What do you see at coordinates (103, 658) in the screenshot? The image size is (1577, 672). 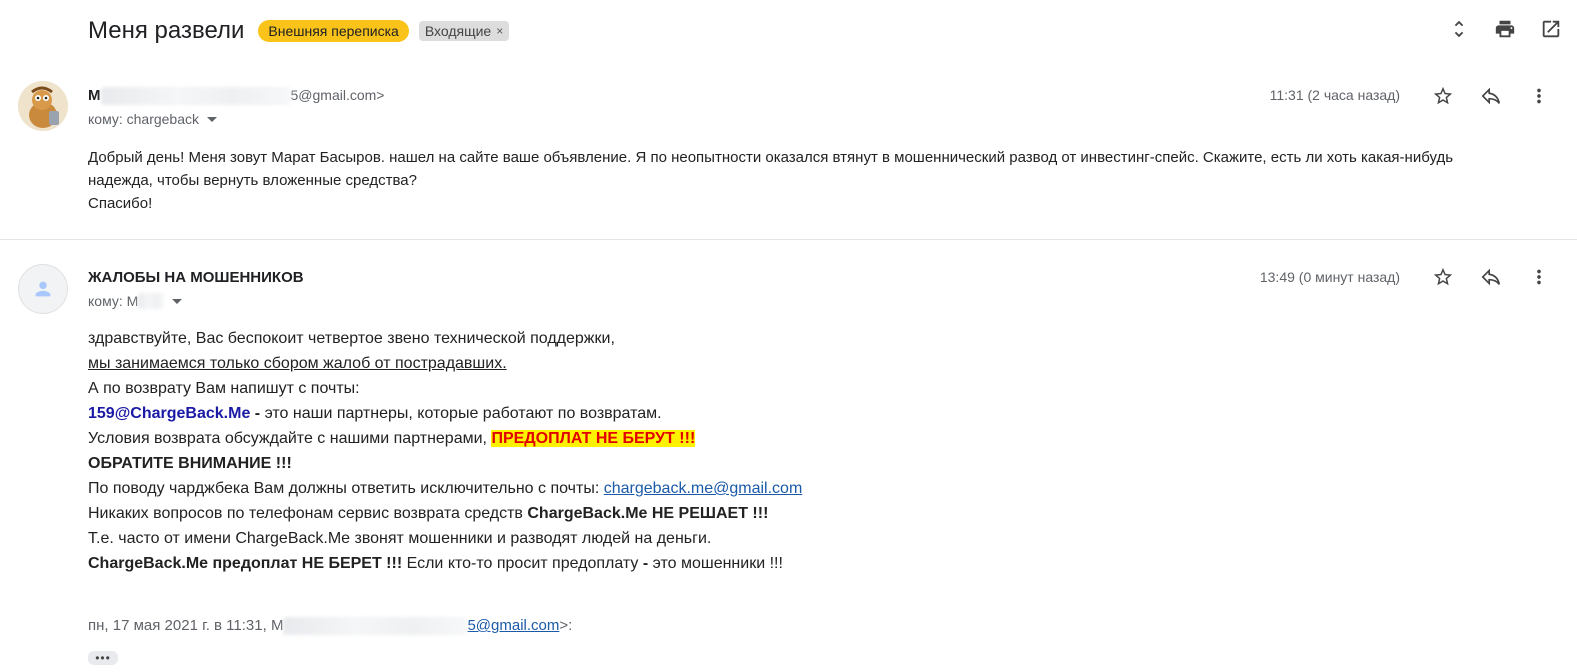 I see `show-trimmed-content-button: •••` at bounding box center [103, 658].